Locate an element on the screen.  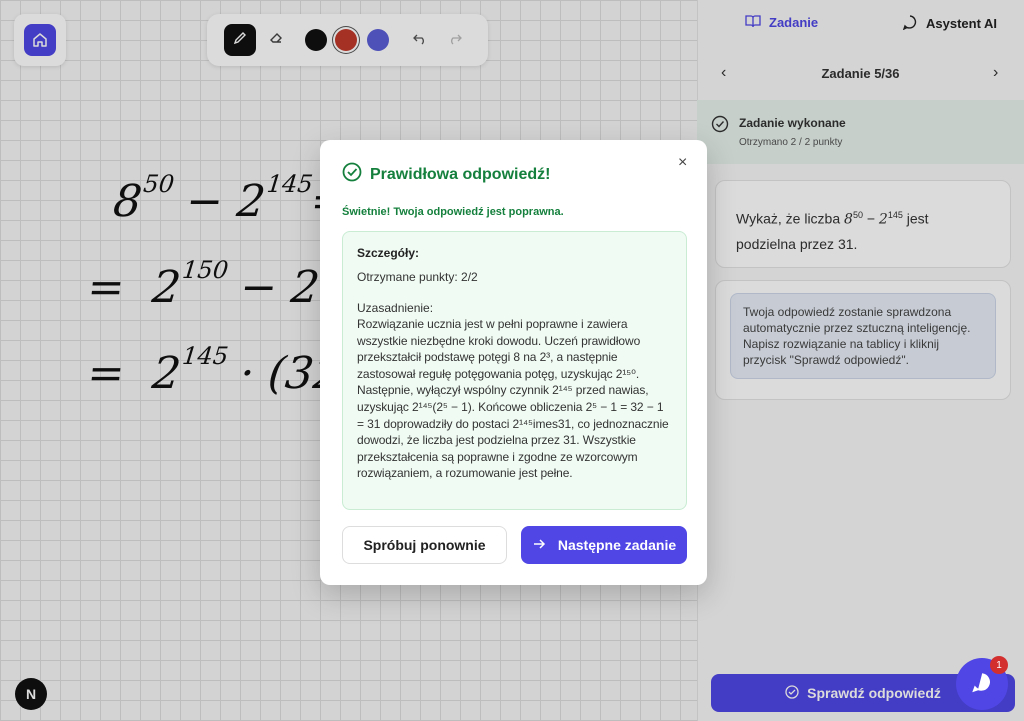
arrow-right-icon is located at coordinates (539, 545).